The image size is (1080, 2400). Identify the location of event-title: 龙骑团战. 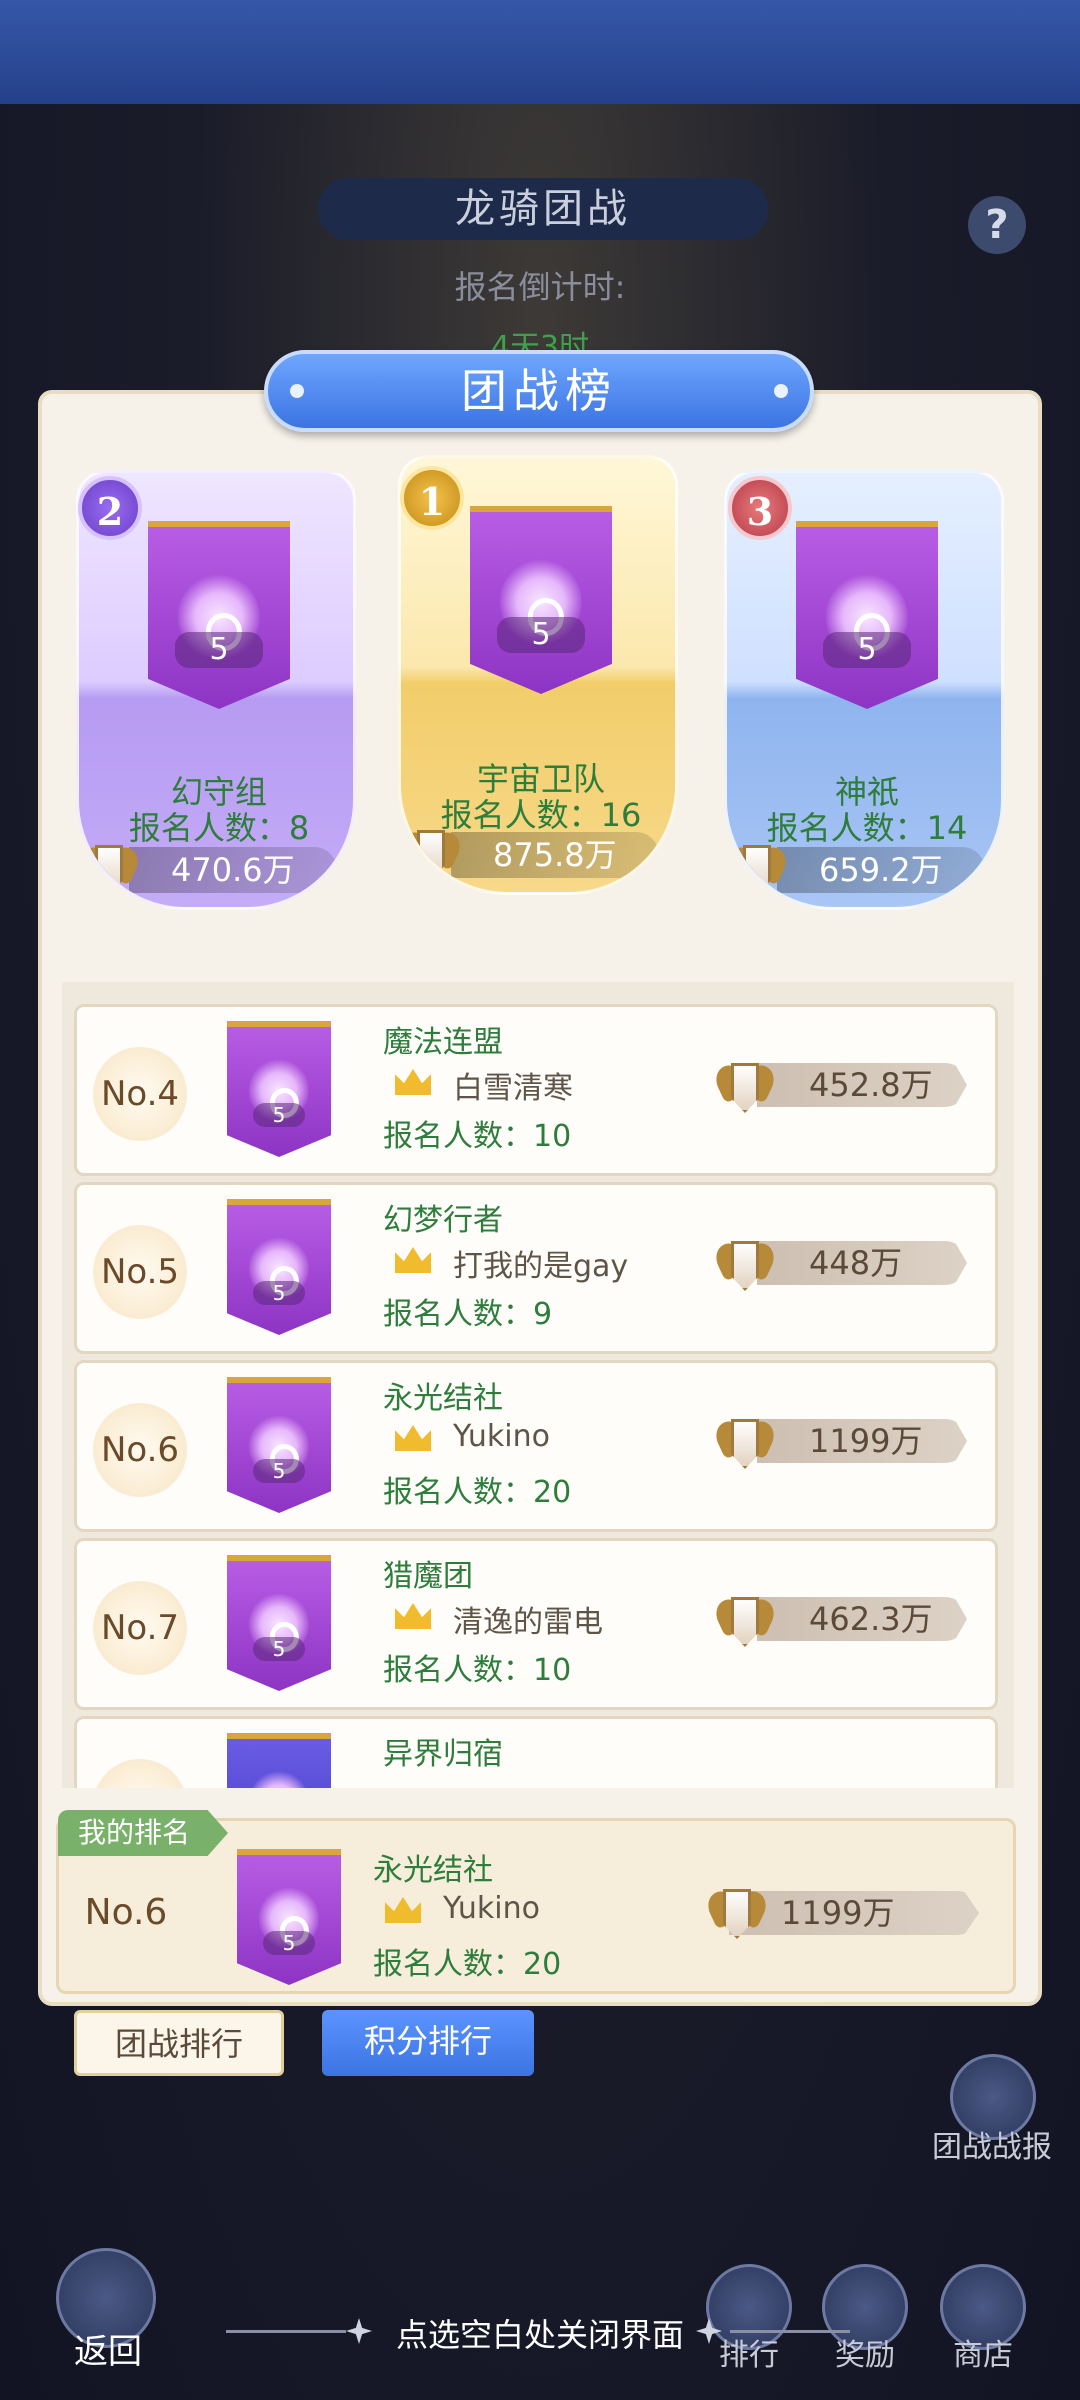
(543, 209).